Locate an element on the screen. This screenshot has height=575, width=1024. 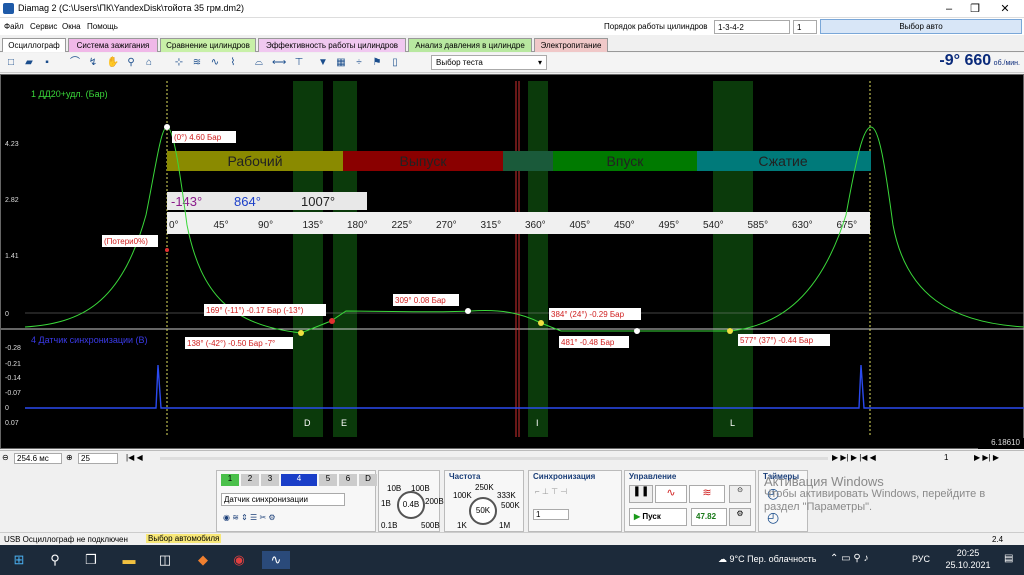
hand-icon: ✋ is located at coordinates (113, 63).